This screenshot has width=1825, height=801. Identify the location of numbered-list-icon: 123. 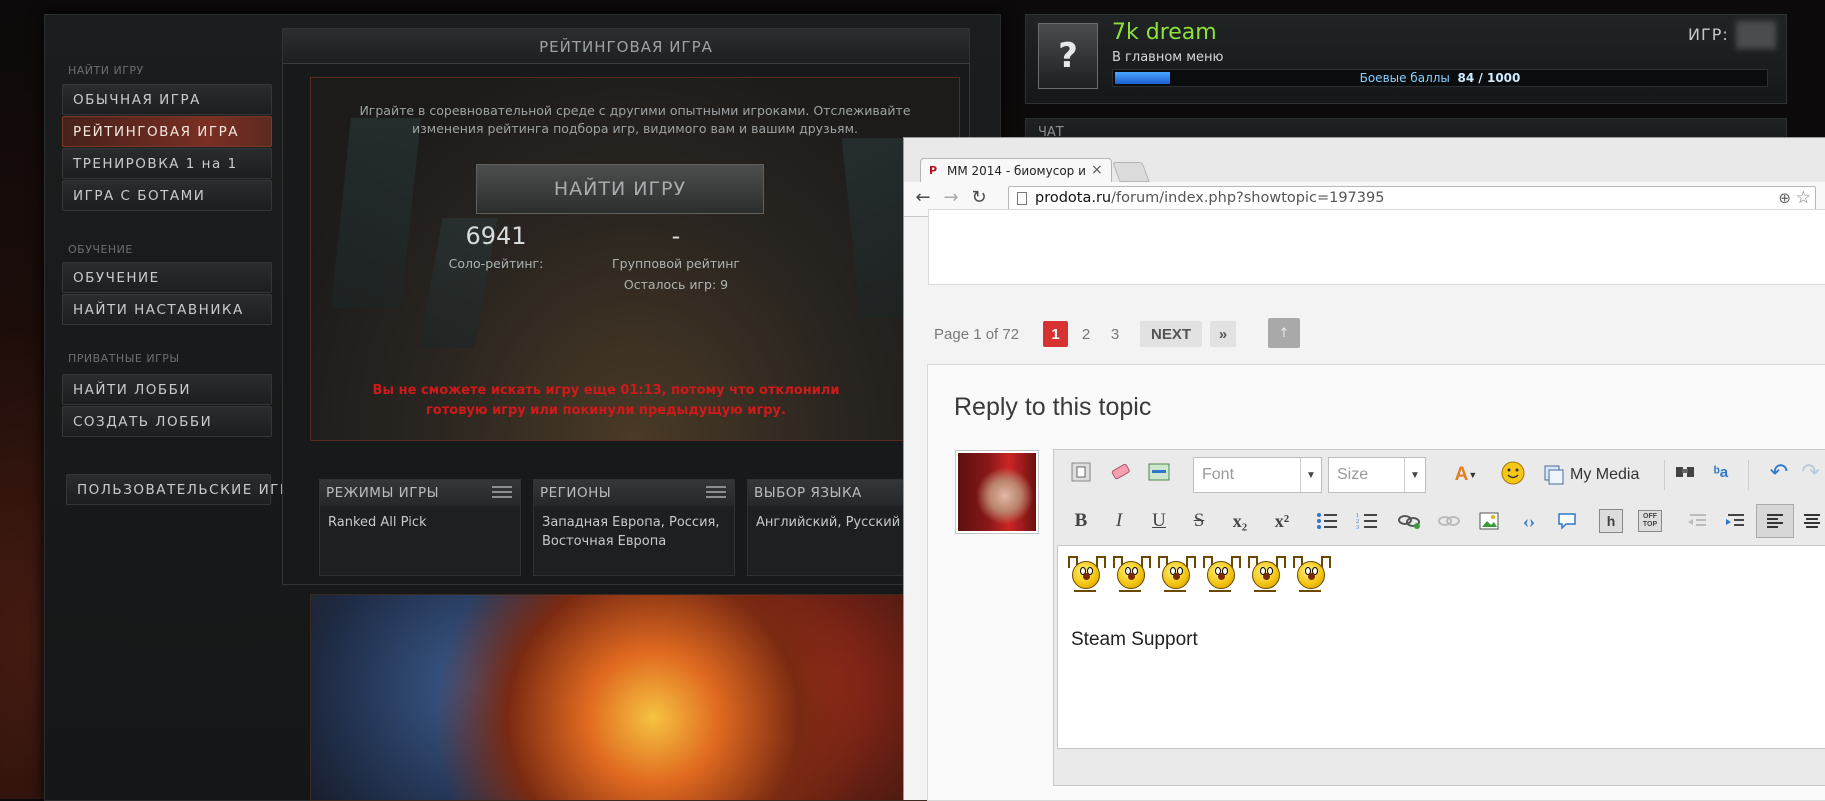
(1367, 521).